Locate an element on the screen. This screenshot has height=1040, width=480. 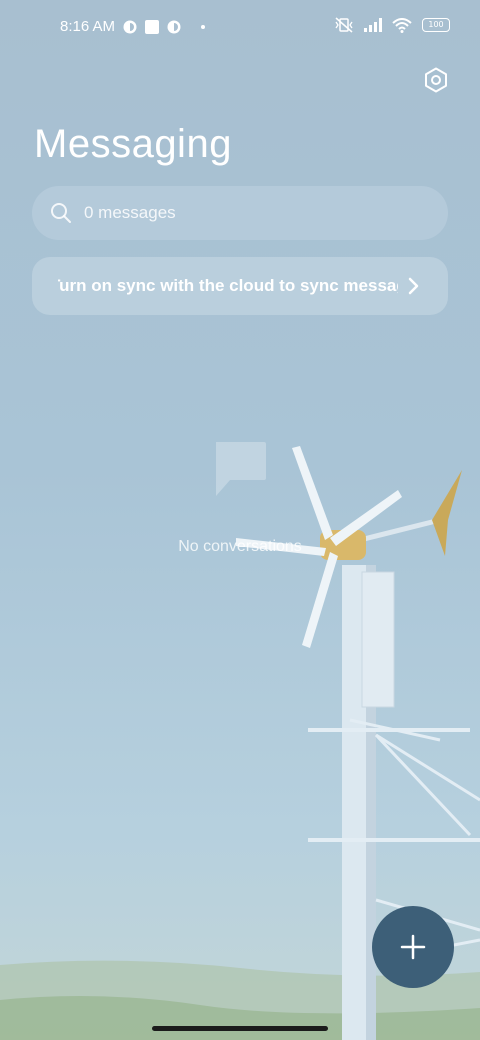
search-icon is located at coordinates (61, 213).